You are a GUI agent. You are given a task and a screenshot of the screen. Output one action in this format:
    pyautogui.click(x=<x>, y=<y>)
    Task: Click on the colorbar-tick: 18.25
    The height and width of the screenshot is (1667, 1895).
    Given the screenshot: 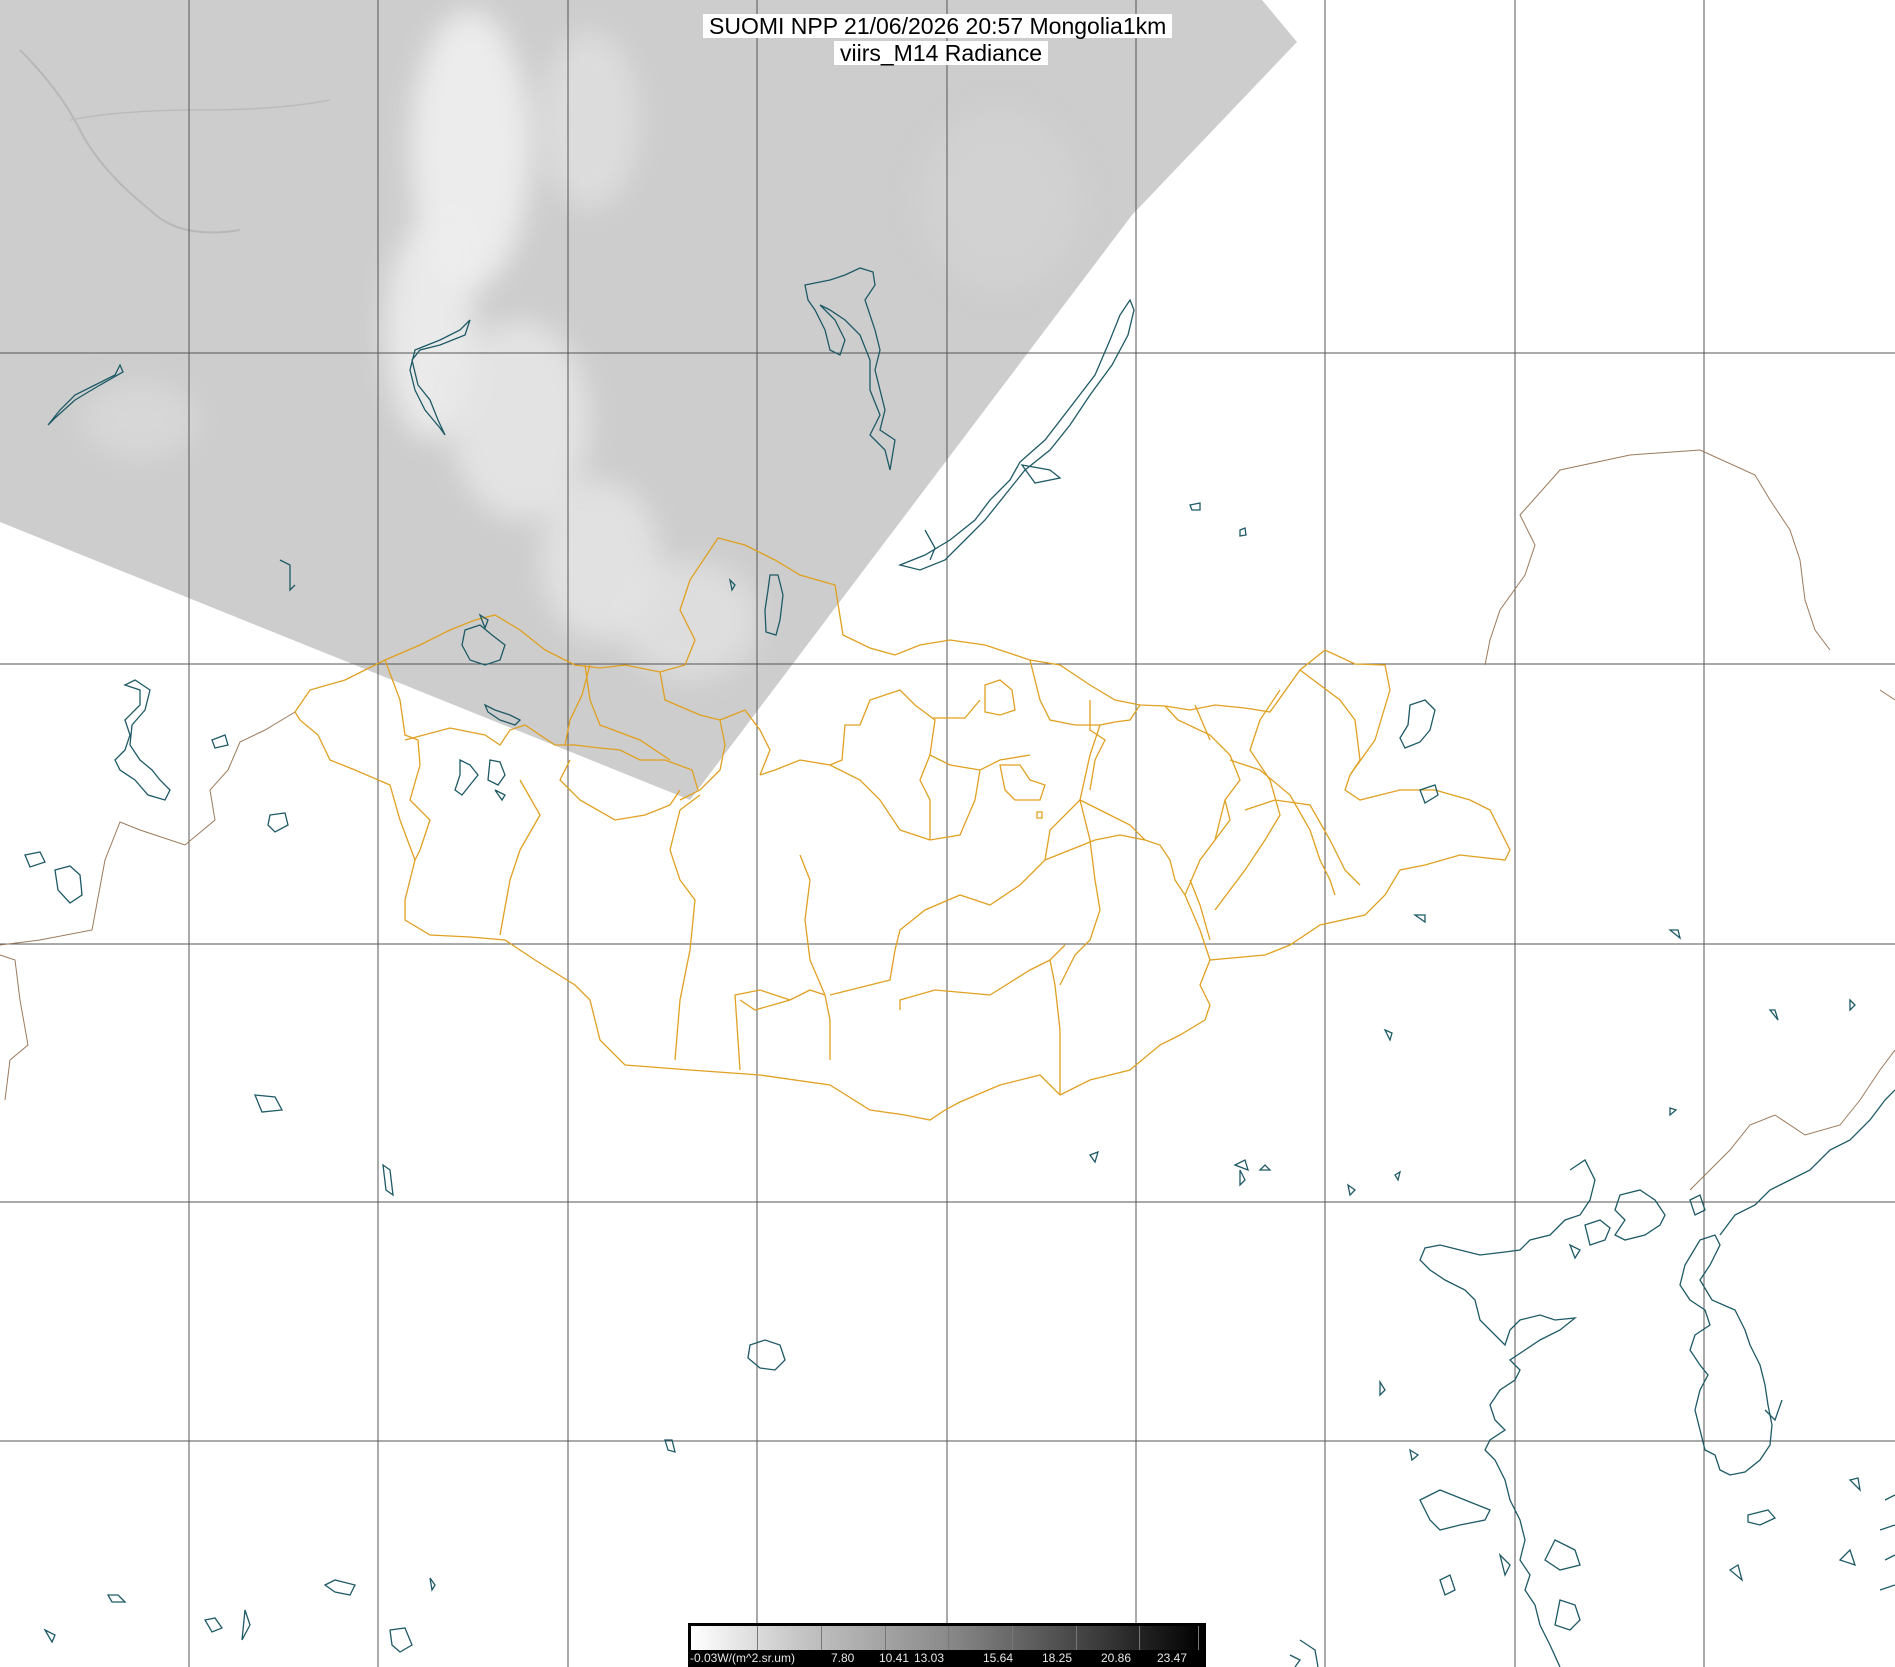 What is the action you would take?
    pyautogui.click(x=1057, y=1658)
    